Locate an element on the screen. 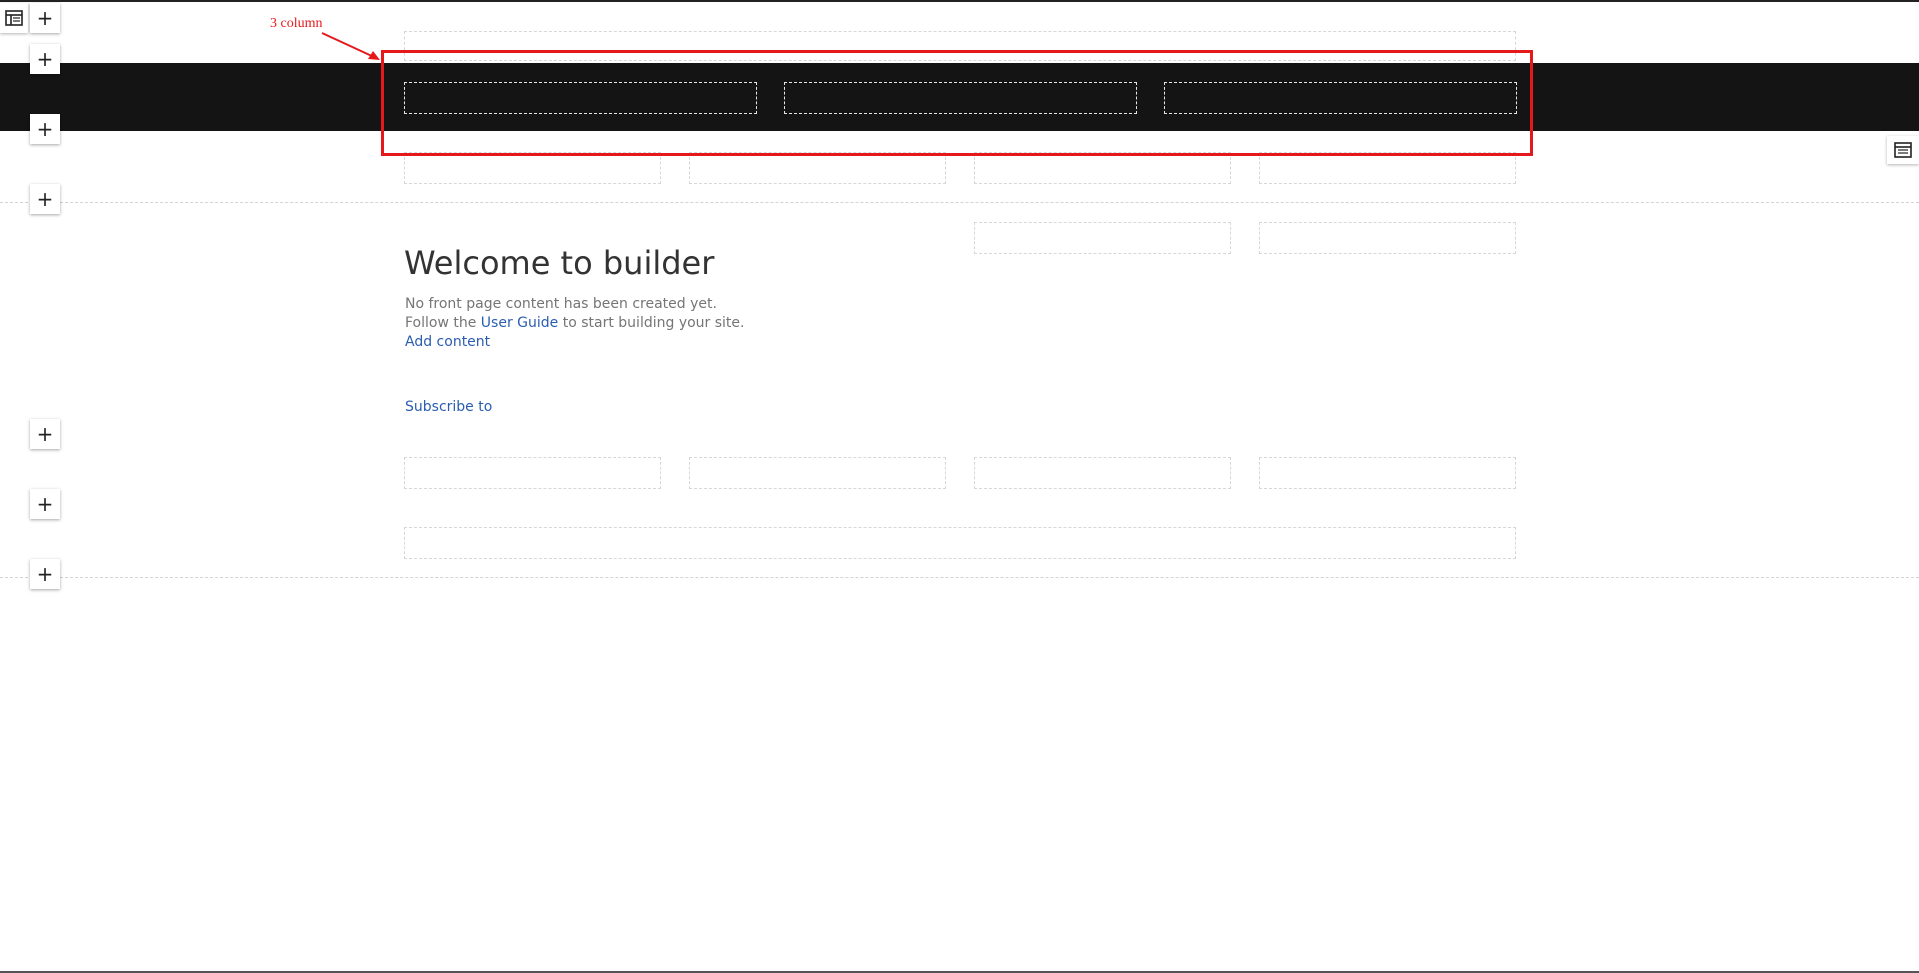 This screenshot has height=973, width=1919. panel-icon is located at coordinates (1903, 150).